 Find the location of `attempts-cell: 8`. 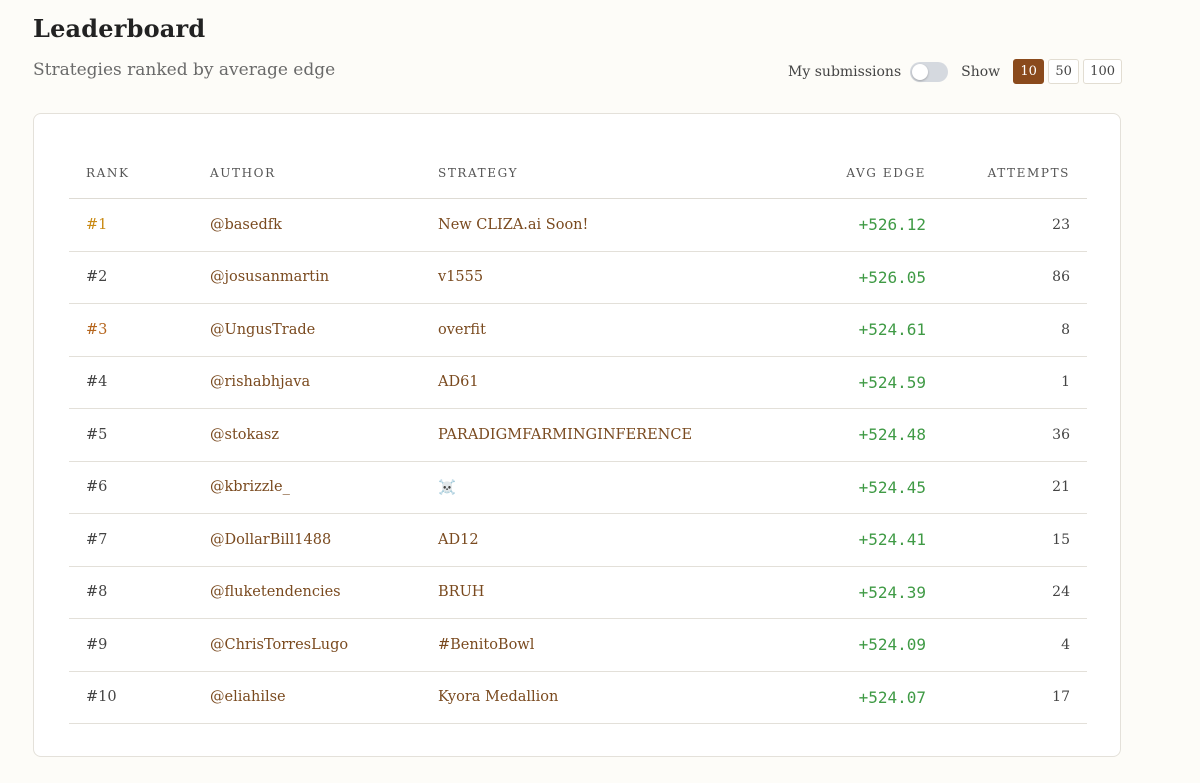

attempts-cell: 8 is located at coordinates (1006, 330).